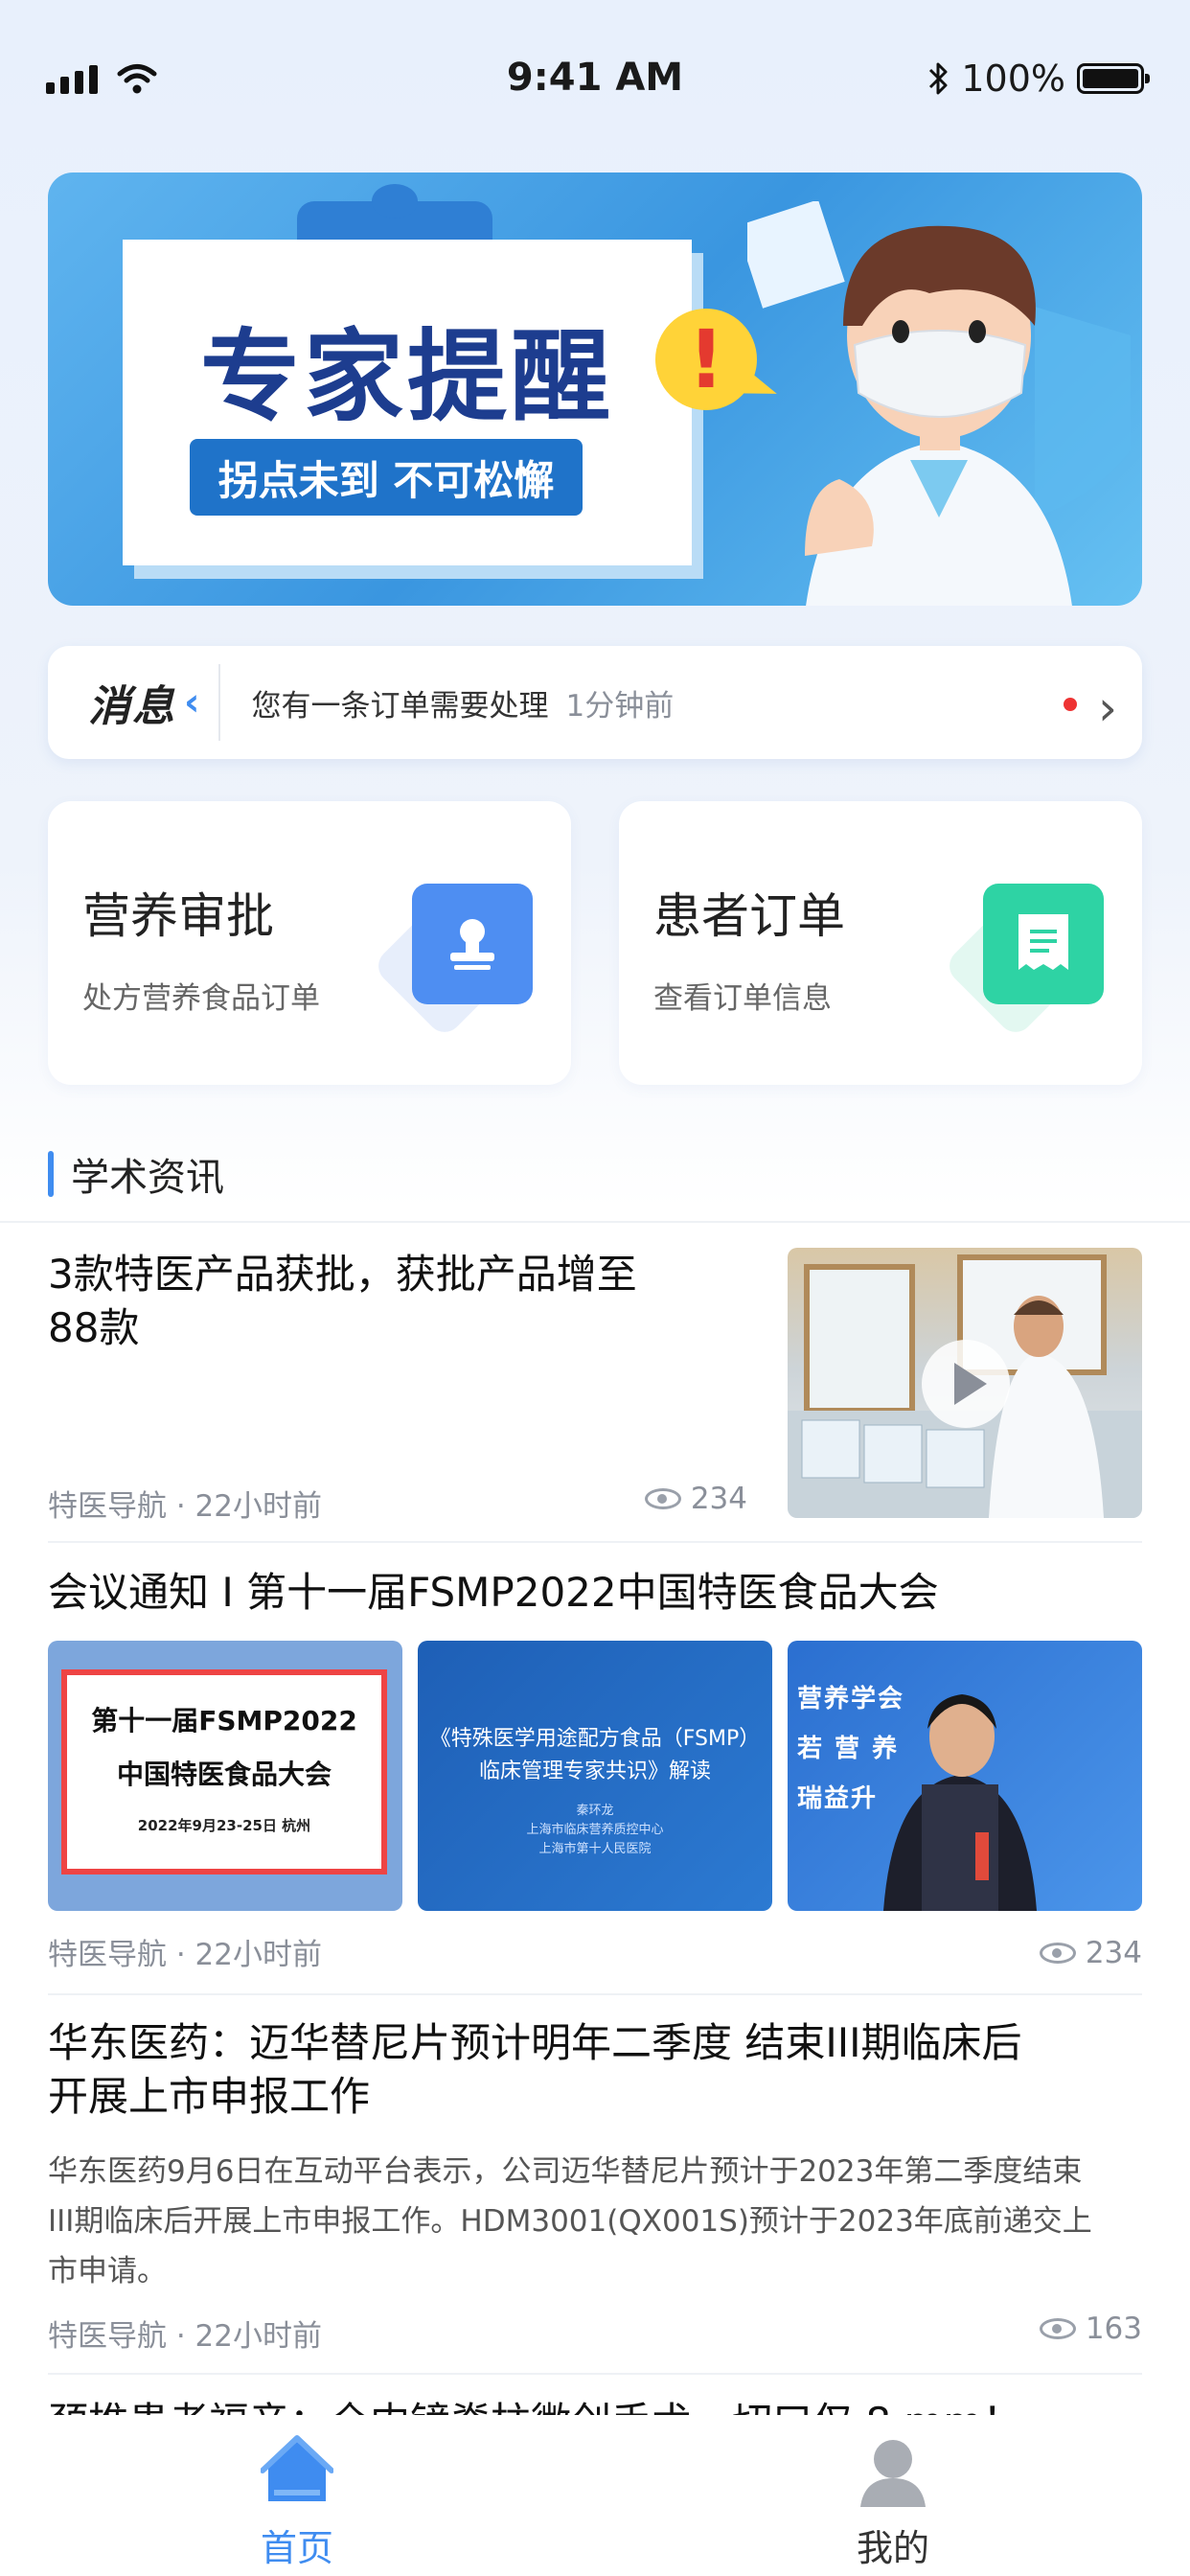 The height and width of the screenshot is (2576, 1190). I want to click on status-bar: 9:41 AM 100%, so click(595, 81).